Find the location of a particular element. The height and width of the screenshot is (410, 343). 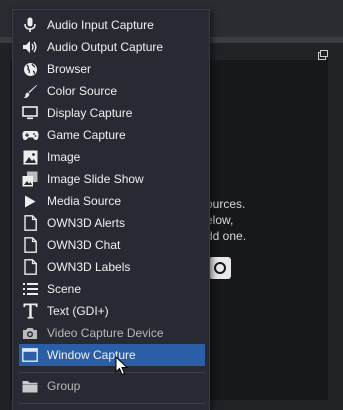

menu-item-color-source: Color Source is located at coordinates (112, 91).